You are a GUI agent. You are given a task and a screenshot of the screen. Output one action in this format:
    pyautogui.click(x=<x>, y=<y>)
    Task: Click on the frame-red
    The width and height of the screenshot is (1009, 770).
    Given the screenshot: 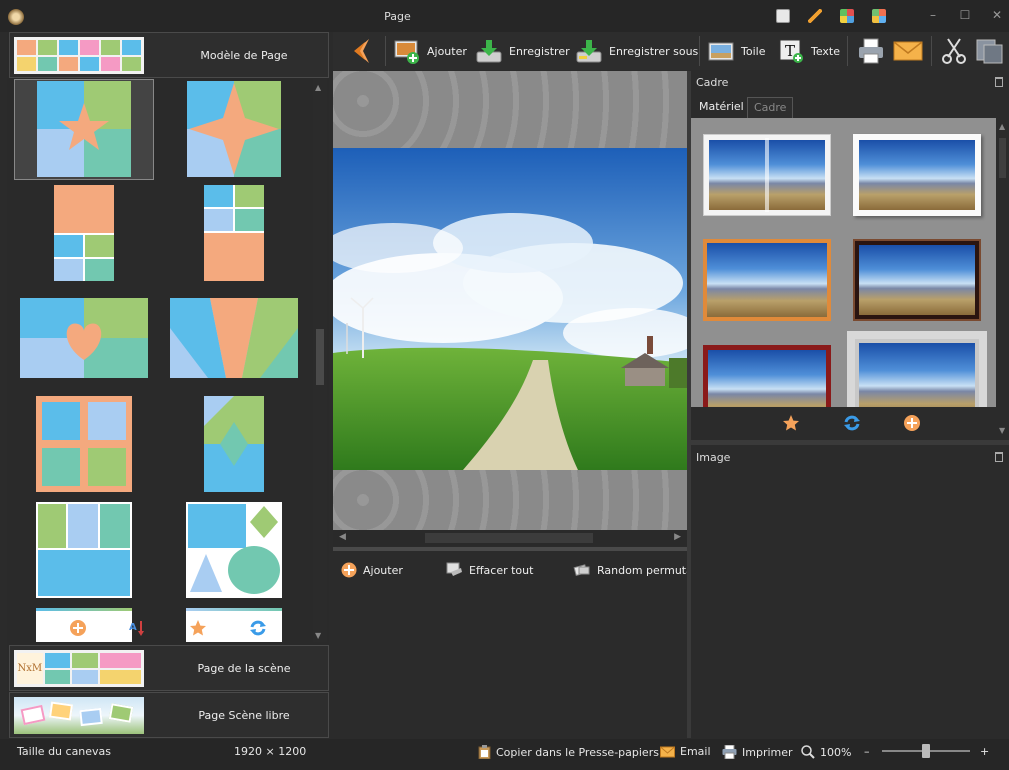 What is the action you would take?
    pyautogui.click(x=767, y=376)
    